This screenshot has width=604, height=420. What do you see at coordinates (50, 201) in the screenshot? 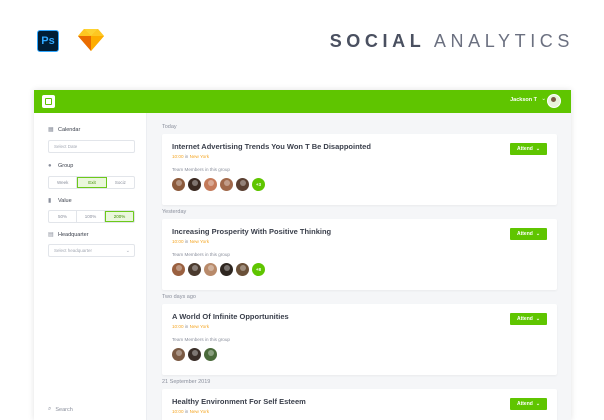
I see `value-icon: ▮` at bounding box center [50, 201].